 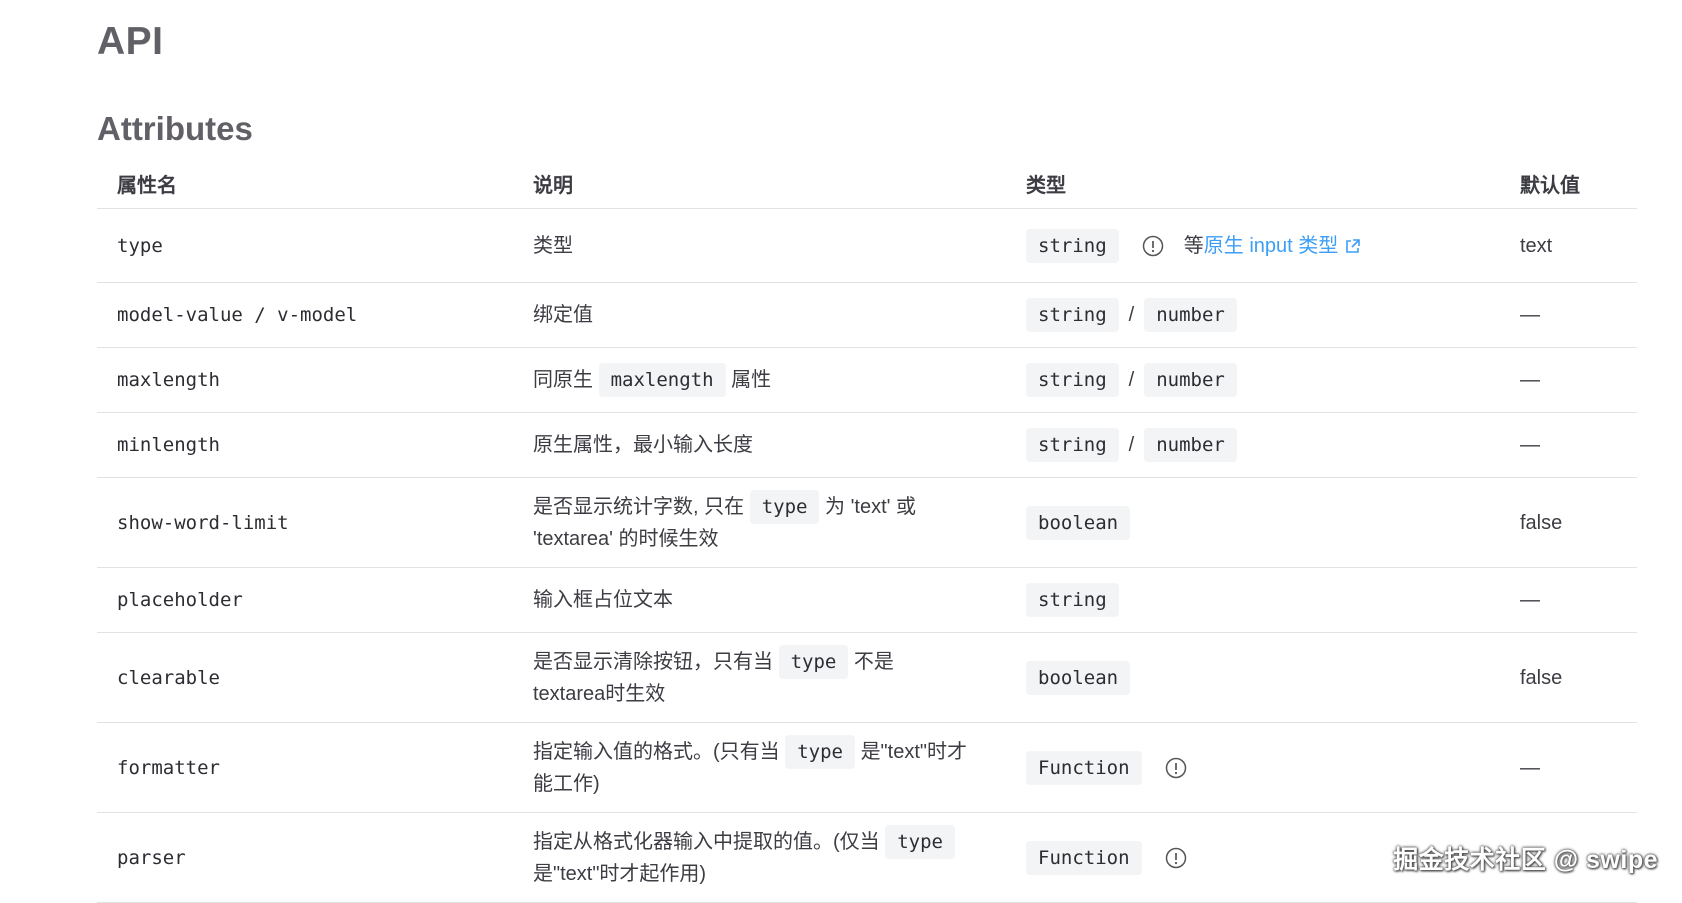 I want to click on header-type: 类型, so click(x=1253, y=183).